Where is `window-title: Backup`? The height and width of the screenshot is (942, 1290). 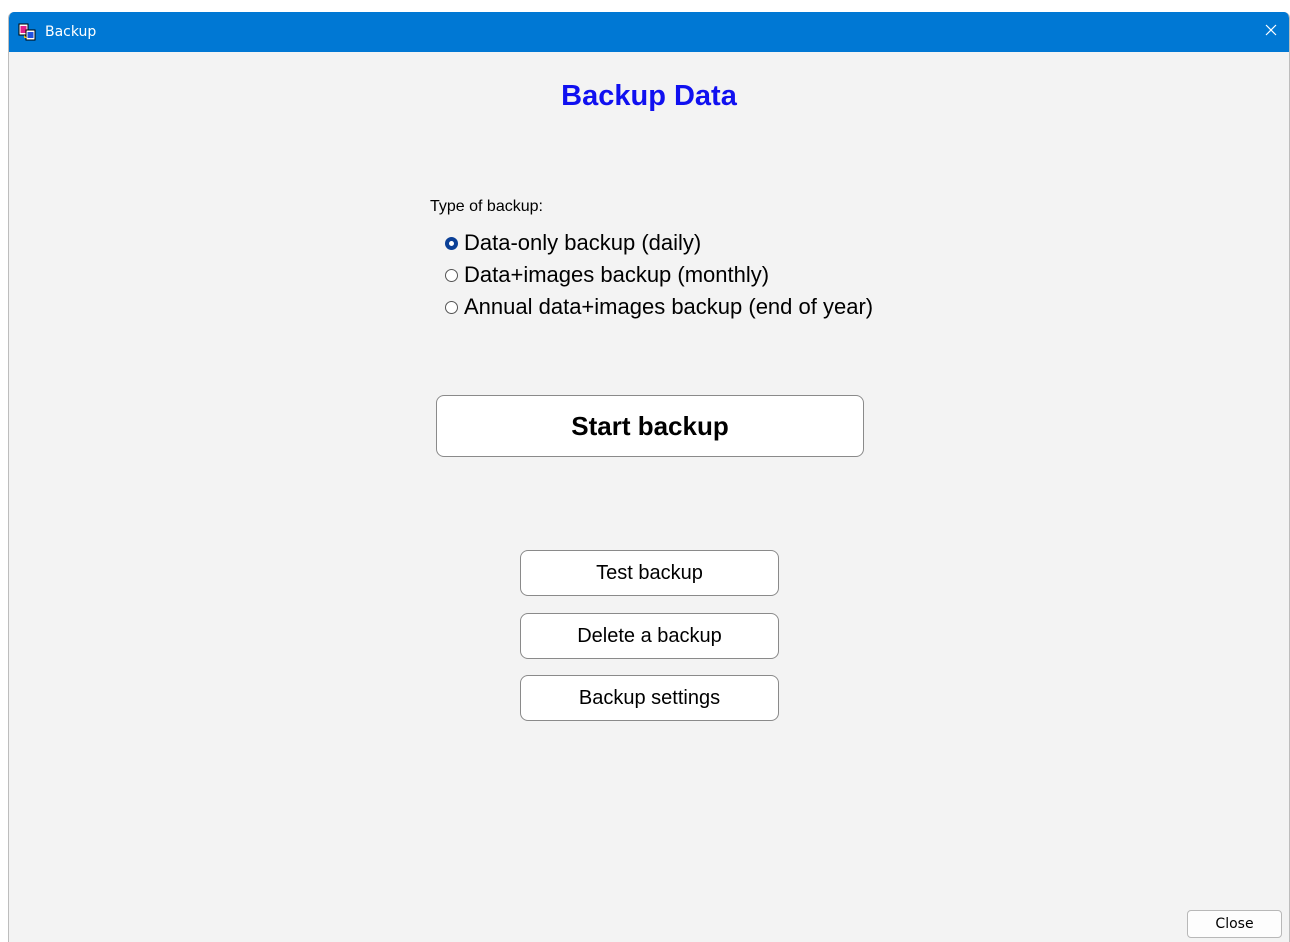 window-title: Backup is located at coordinates (71, 32).